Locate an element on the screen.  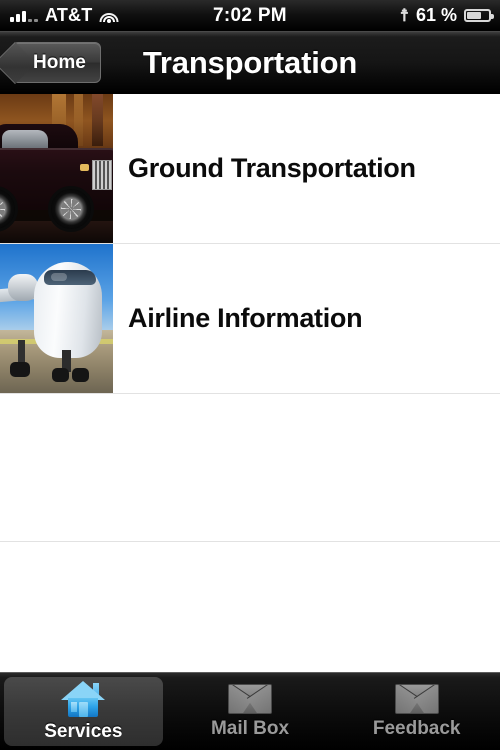
back-button-home: Home is located at coordinates (56, 62).